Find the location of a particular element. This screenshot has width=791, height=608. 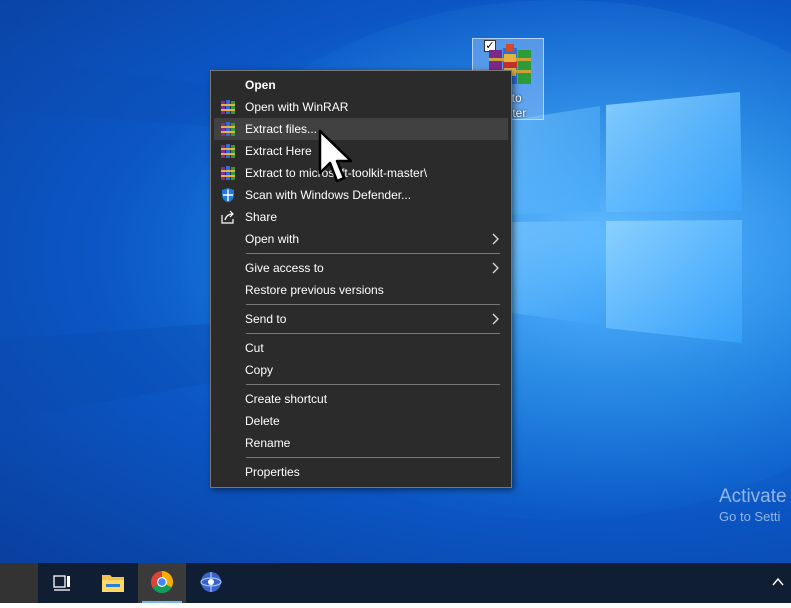

menu-item-properties: Properties is located at coordinates (361, 472).